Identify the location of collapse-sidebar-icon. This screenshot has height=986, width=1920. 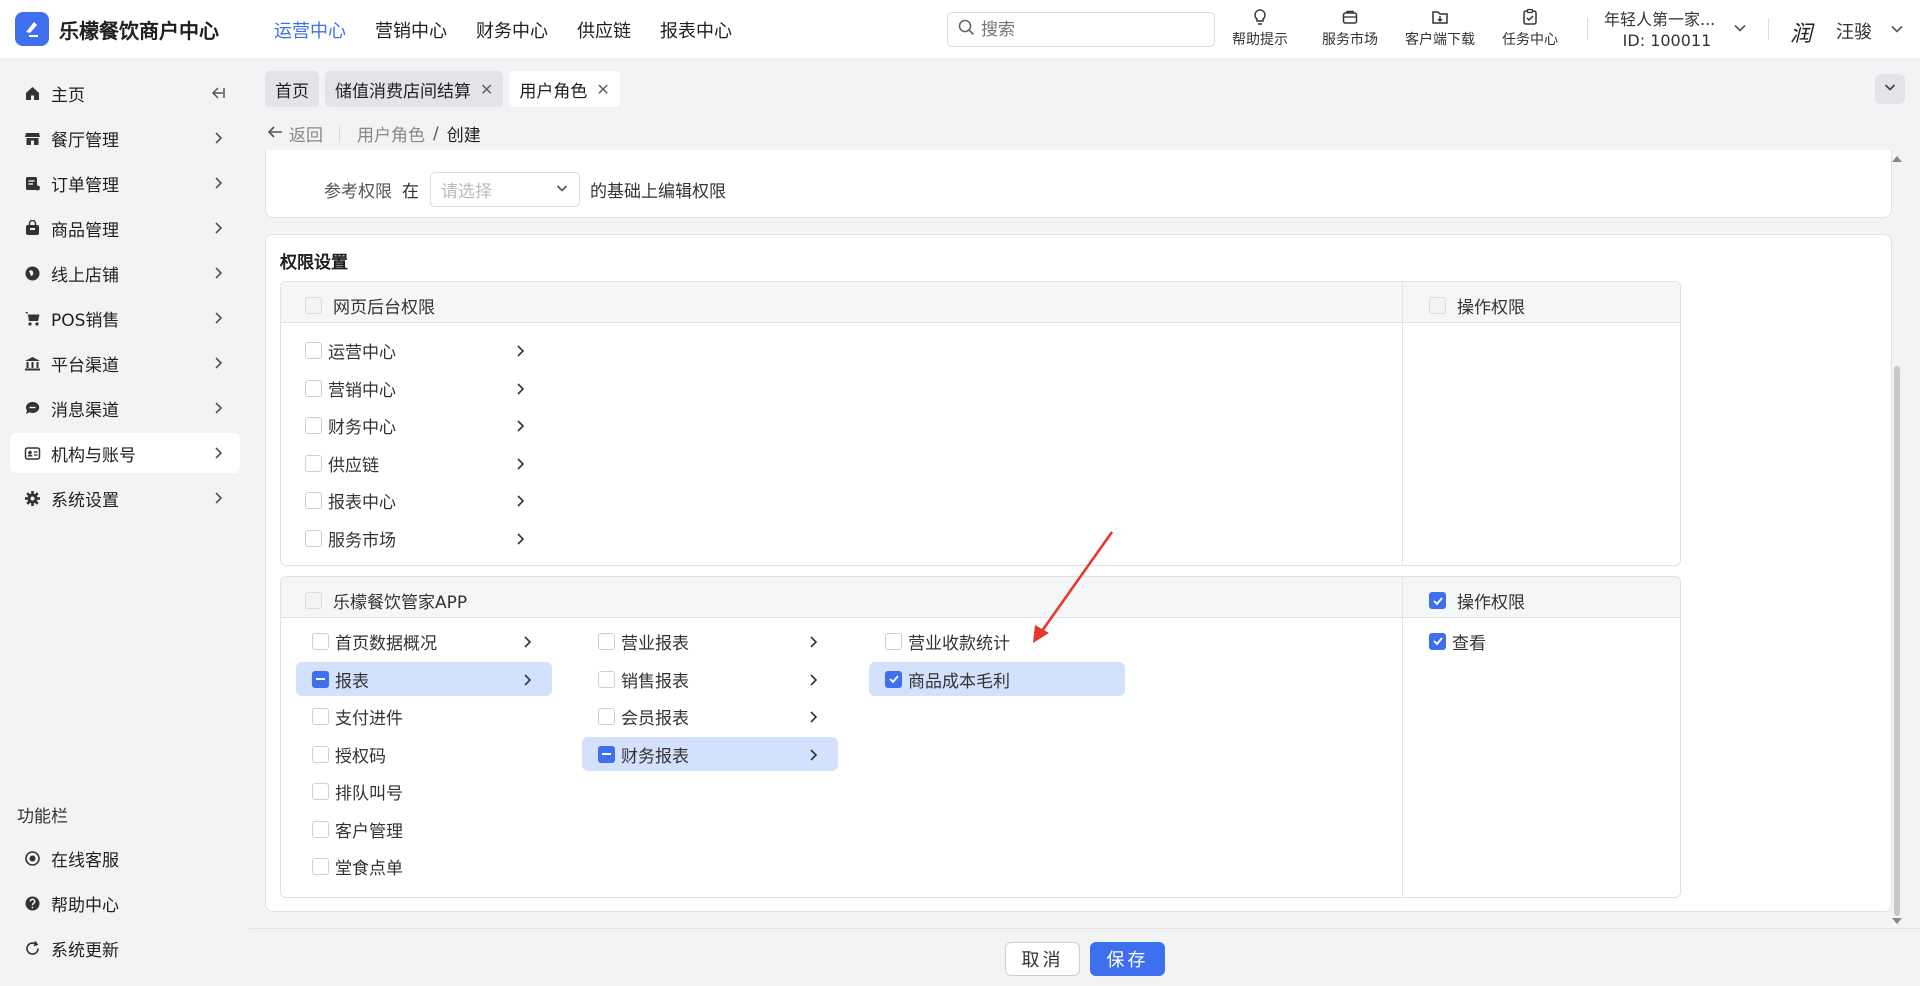
(218, 95).